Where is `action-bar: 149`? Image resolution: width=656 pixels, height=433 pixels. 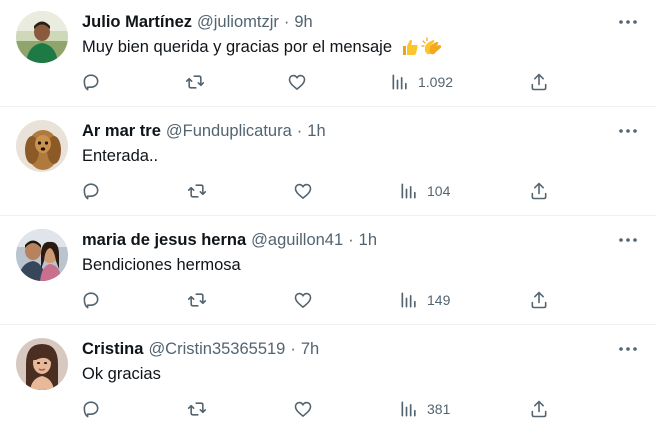
action-bar: 149 is located at coordinates (328, 300).